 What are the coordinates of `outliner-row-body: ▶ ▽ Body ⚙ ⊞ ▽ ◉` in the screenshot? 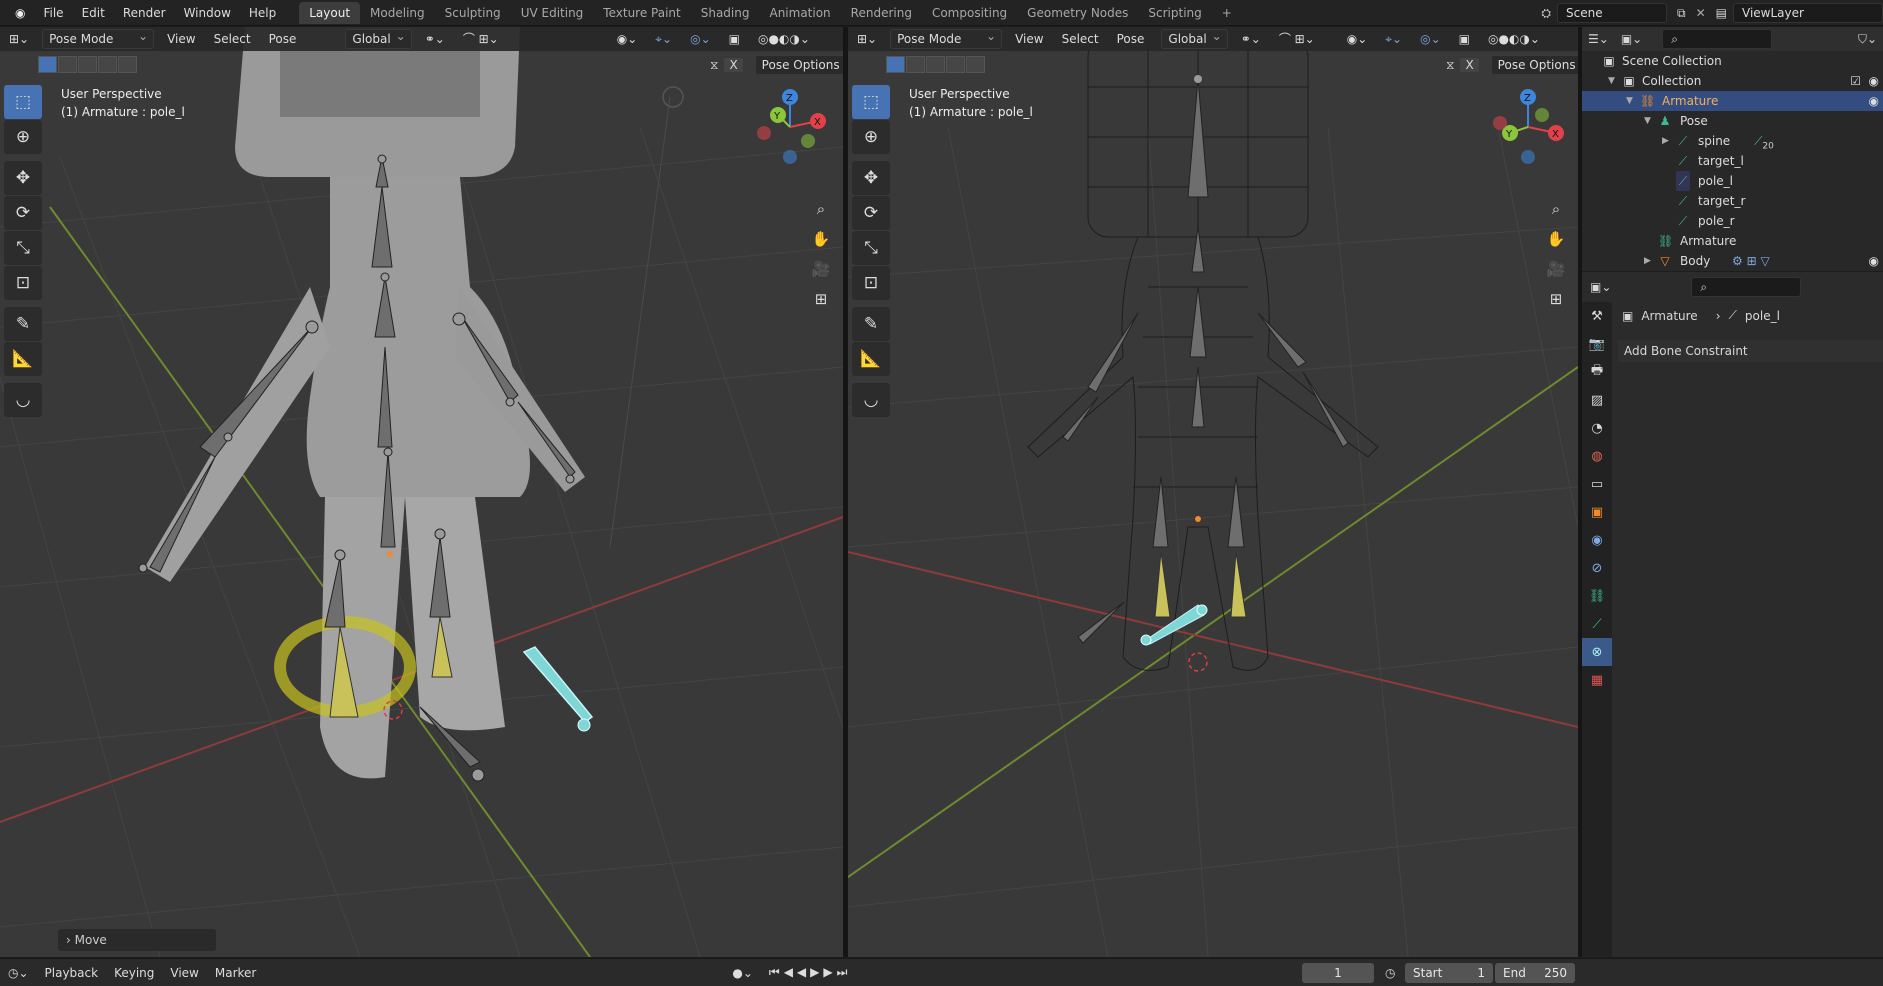 It's located at (1732, 261).